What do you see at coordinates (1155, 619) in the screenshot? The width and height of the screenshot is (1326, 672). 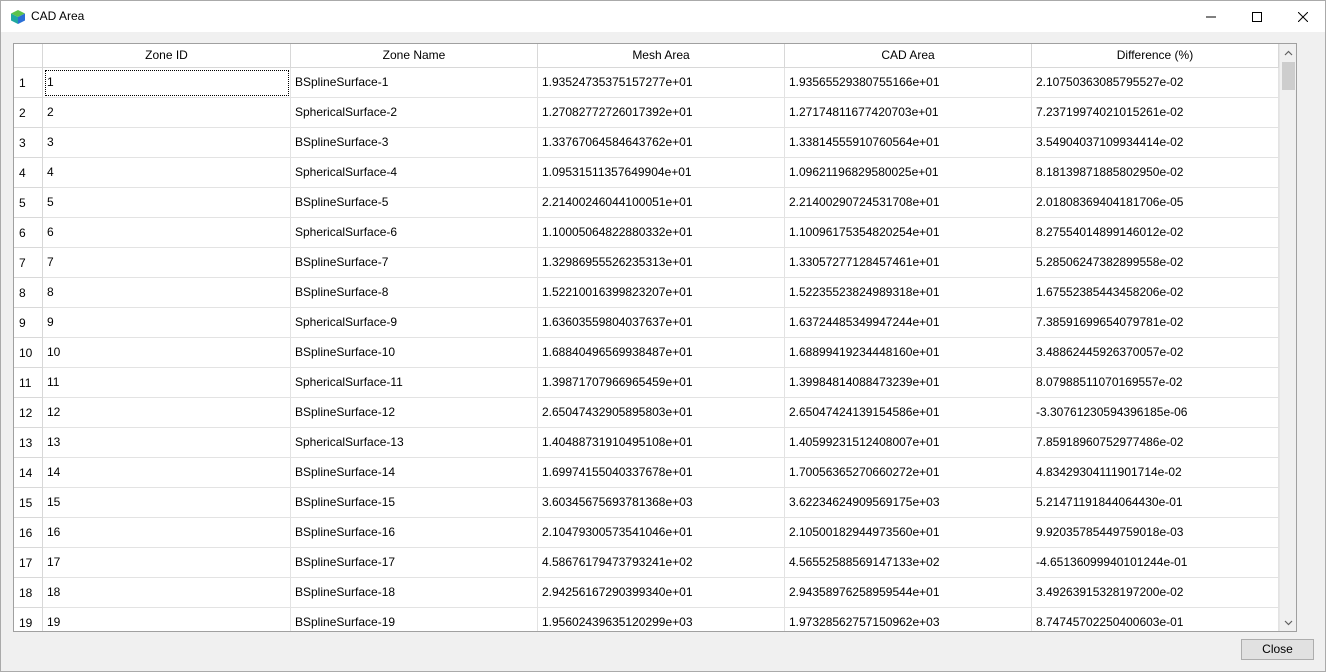 I see `difference-cell: 8.74745702250400603e-01` at bounding box center [1155, 619].